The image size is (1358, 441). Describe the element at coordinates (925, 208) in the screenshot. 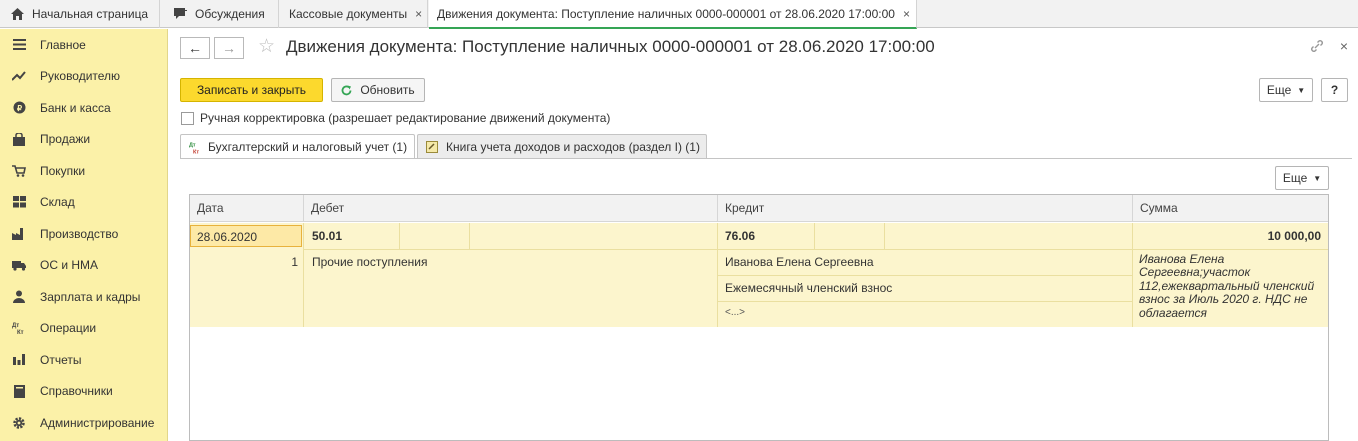

I see `column-header-credit: Кредит` at that location.